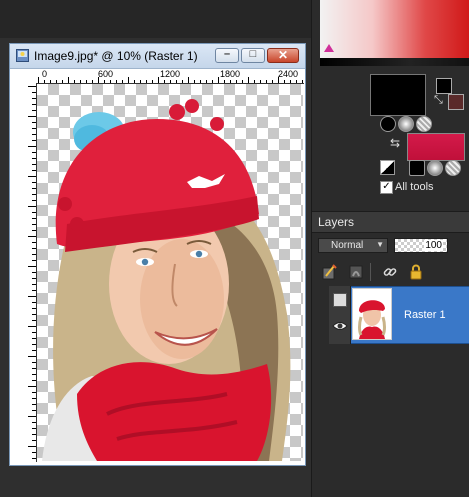  What do you see at coordinates (395, 143) in the screenshot?
I see `swap-colors-icon: ⇆` at bounding box center [395, 143].